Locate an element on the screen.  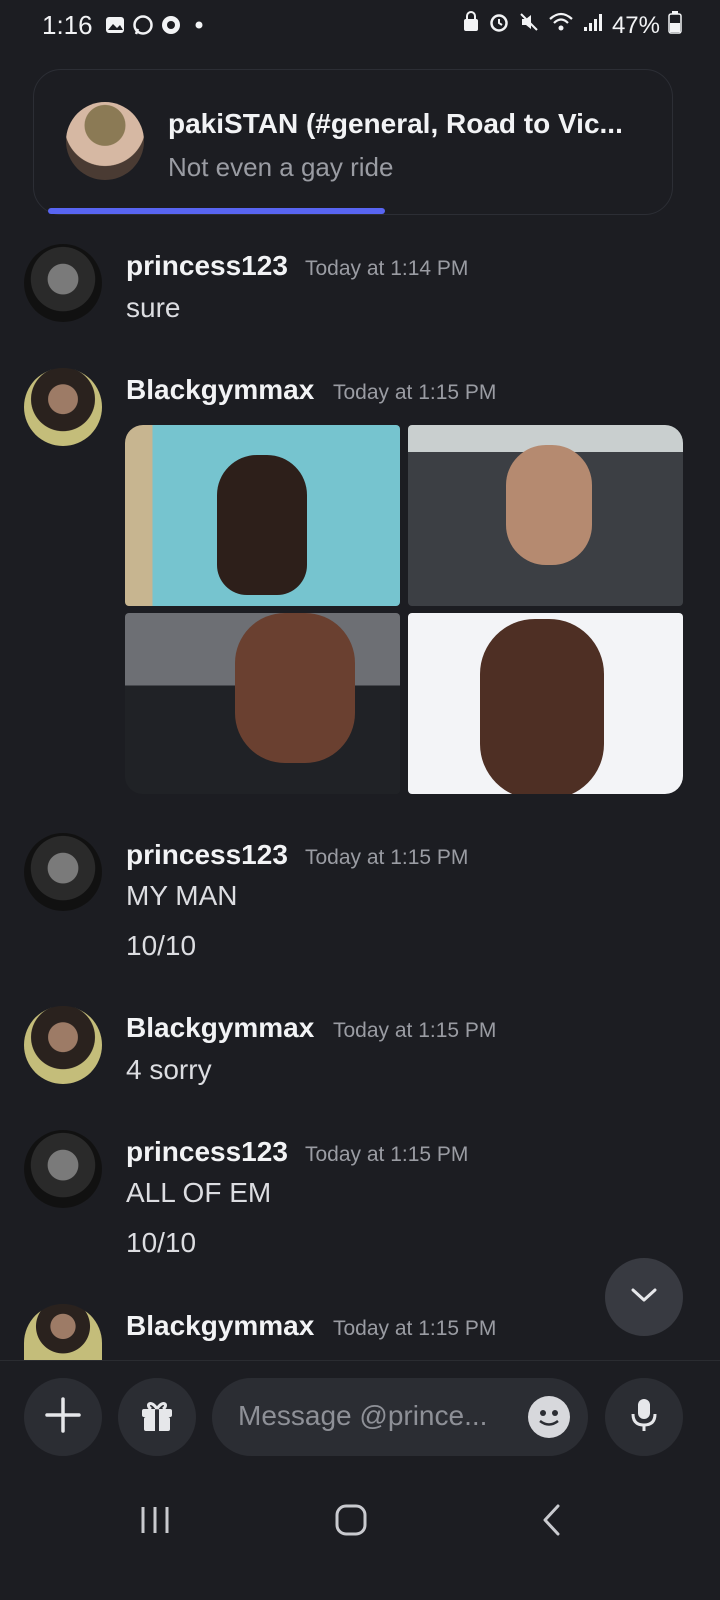
recent-apps-icon is located at coordinates (155, 1524).